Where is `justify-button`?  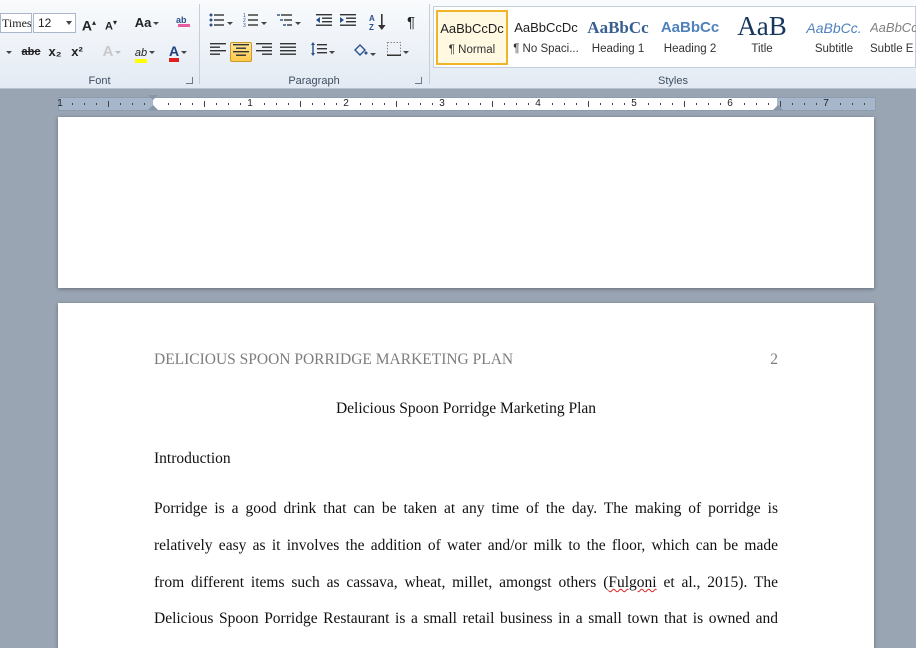 justify-button is located at coordinates (288, 52).